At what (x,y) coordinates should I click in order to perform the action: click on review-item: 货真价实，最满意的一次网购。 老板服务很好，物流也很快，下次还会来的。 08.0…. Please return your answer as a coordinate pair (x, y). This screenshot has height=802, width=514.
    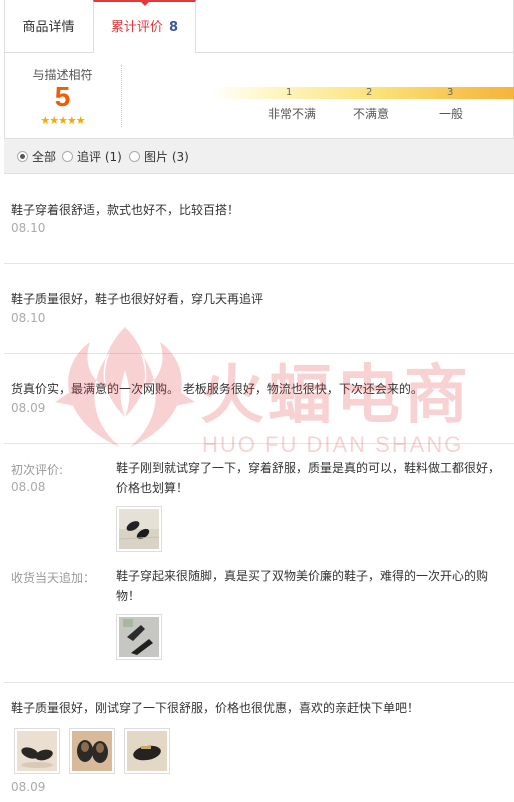
    Looking at the image, I should click on (259, 399).